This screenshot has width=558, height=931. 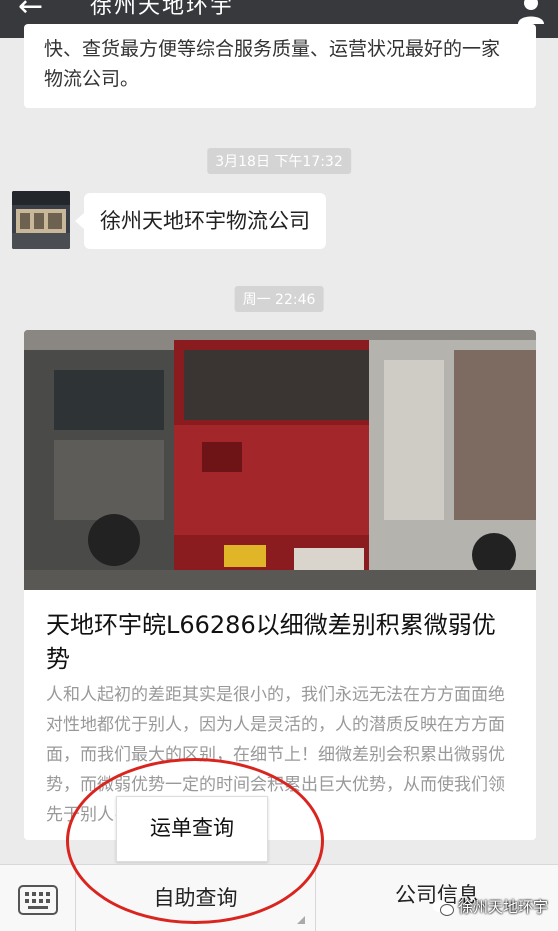 I want to click on message-bubble: 徐州天地环宇物流公司, so click(x=200, y=221).